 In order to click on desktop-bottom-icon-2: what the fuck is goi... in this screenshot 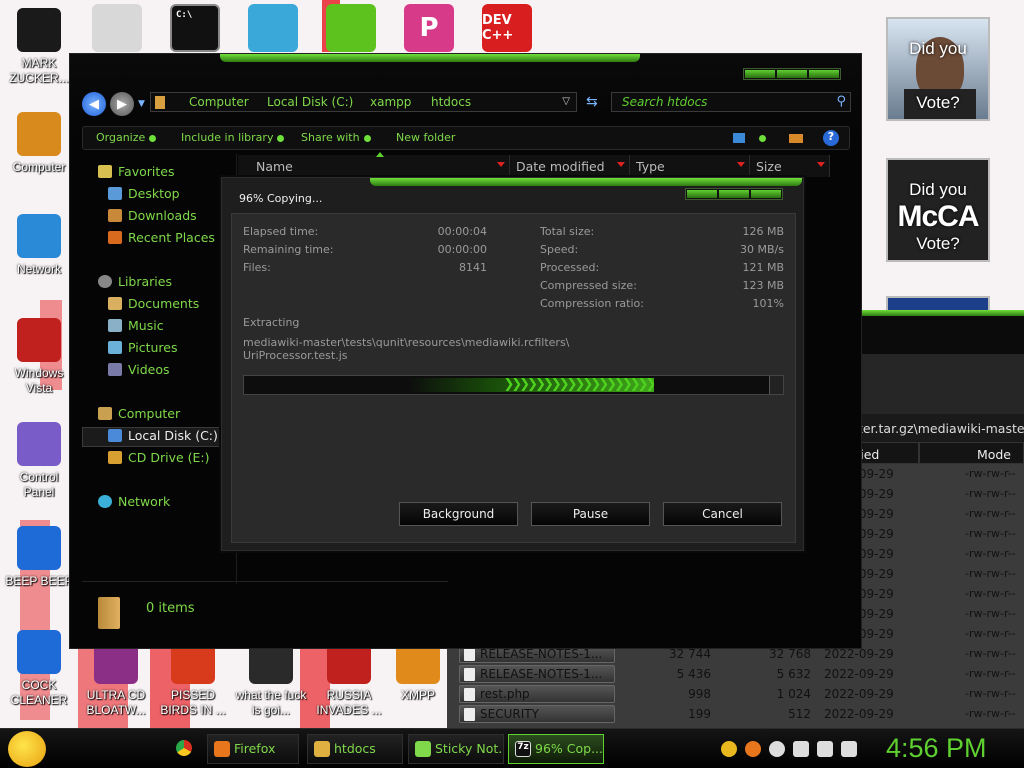, I will do `click(271, 679)`.